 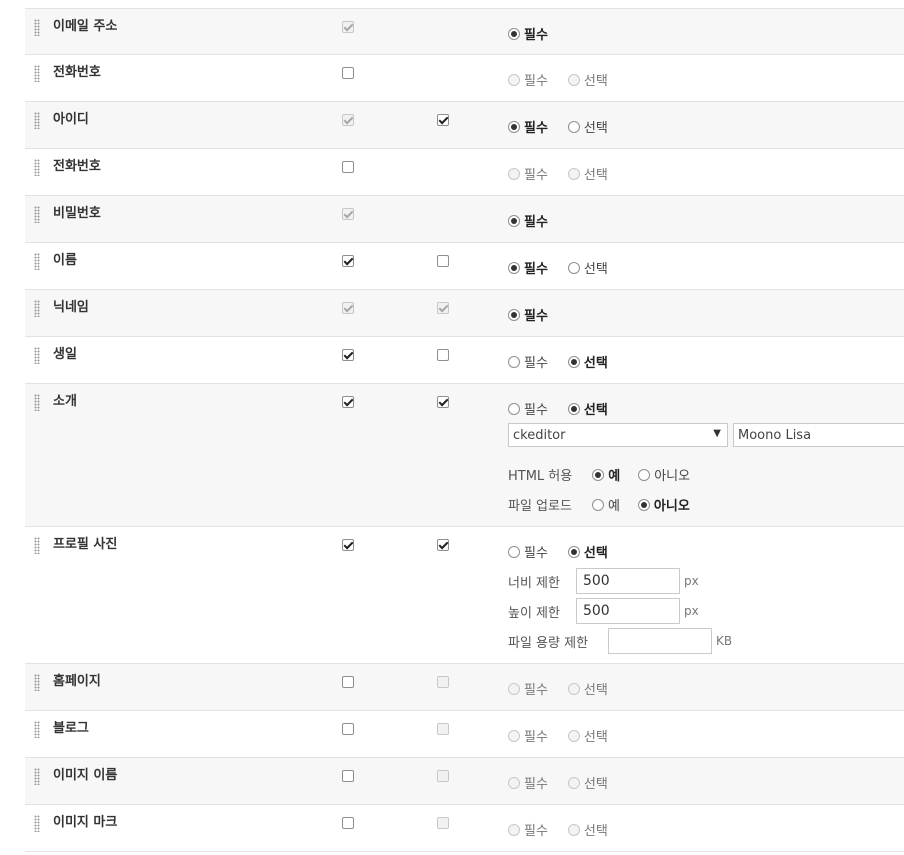 I want to click on html-allow-option: 아니오, so click(x=664, y=474).